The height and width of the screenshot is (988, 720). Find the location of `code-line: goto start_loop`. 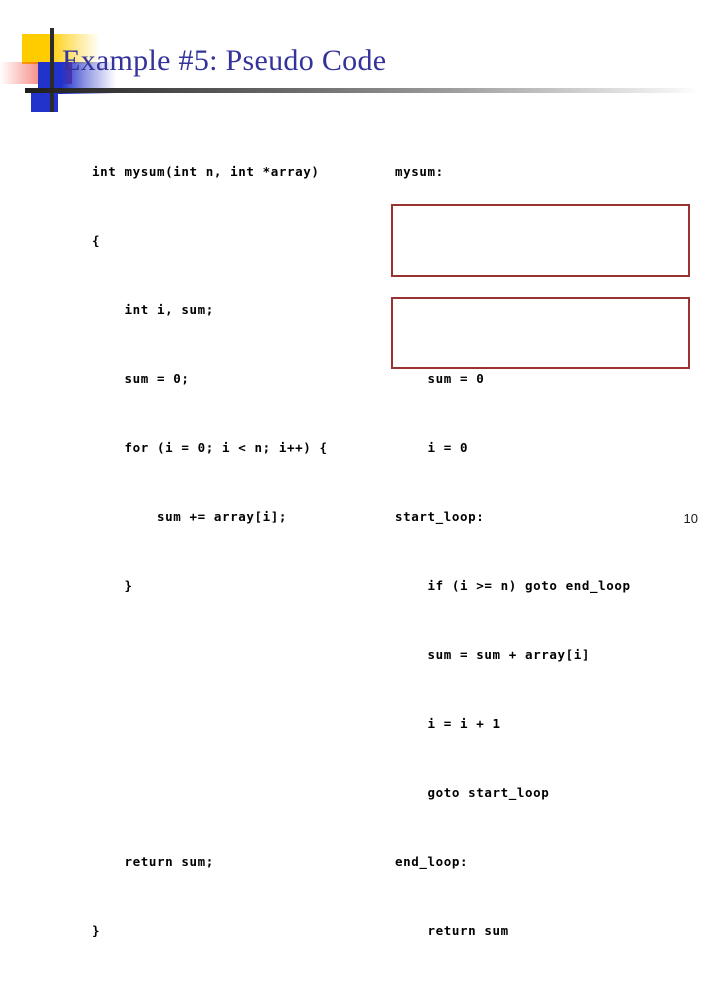

code-line: goto start_loop is located at coordinates (472, 792).